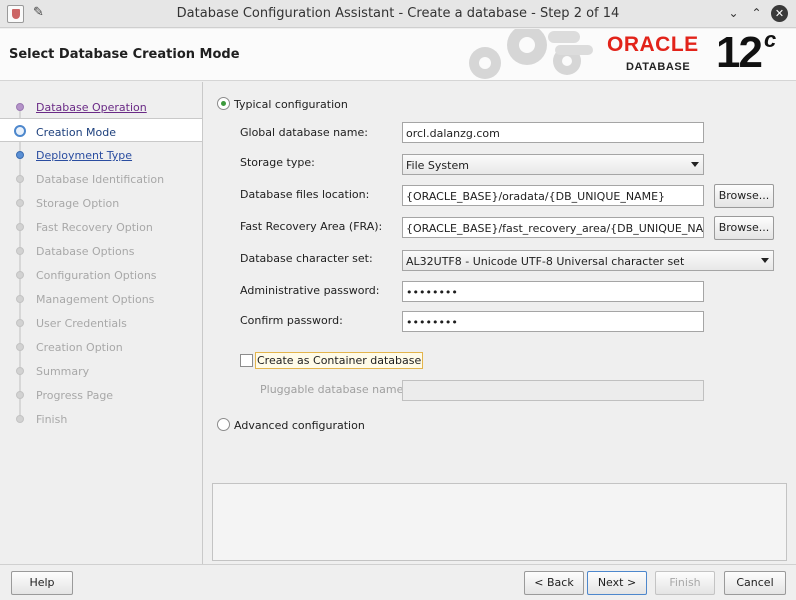 The height and width of the screenshot is (600, 796). Describe the element at coordinates (299, 425) in the screenshot. I see `advanced-configuration-label: Advanced configuration` at that location.